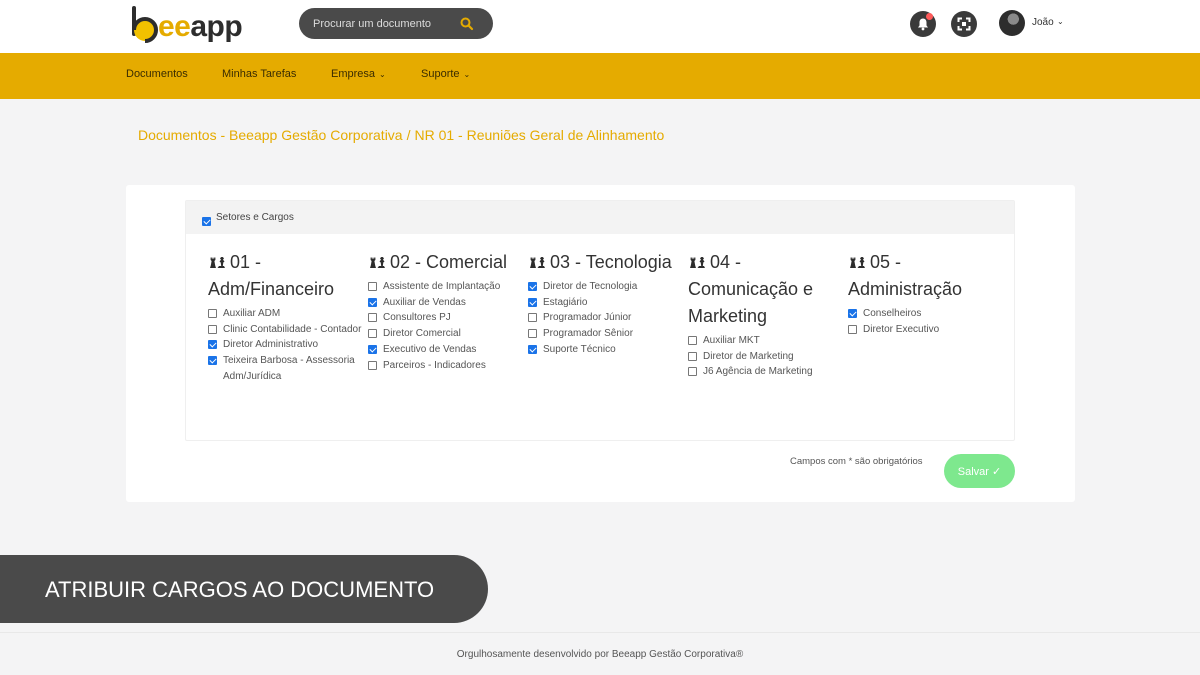 This screenshot has height=675, width=1200. I want to click on role-label: Clinic Contabilidade - Contador, so click(292, 329).